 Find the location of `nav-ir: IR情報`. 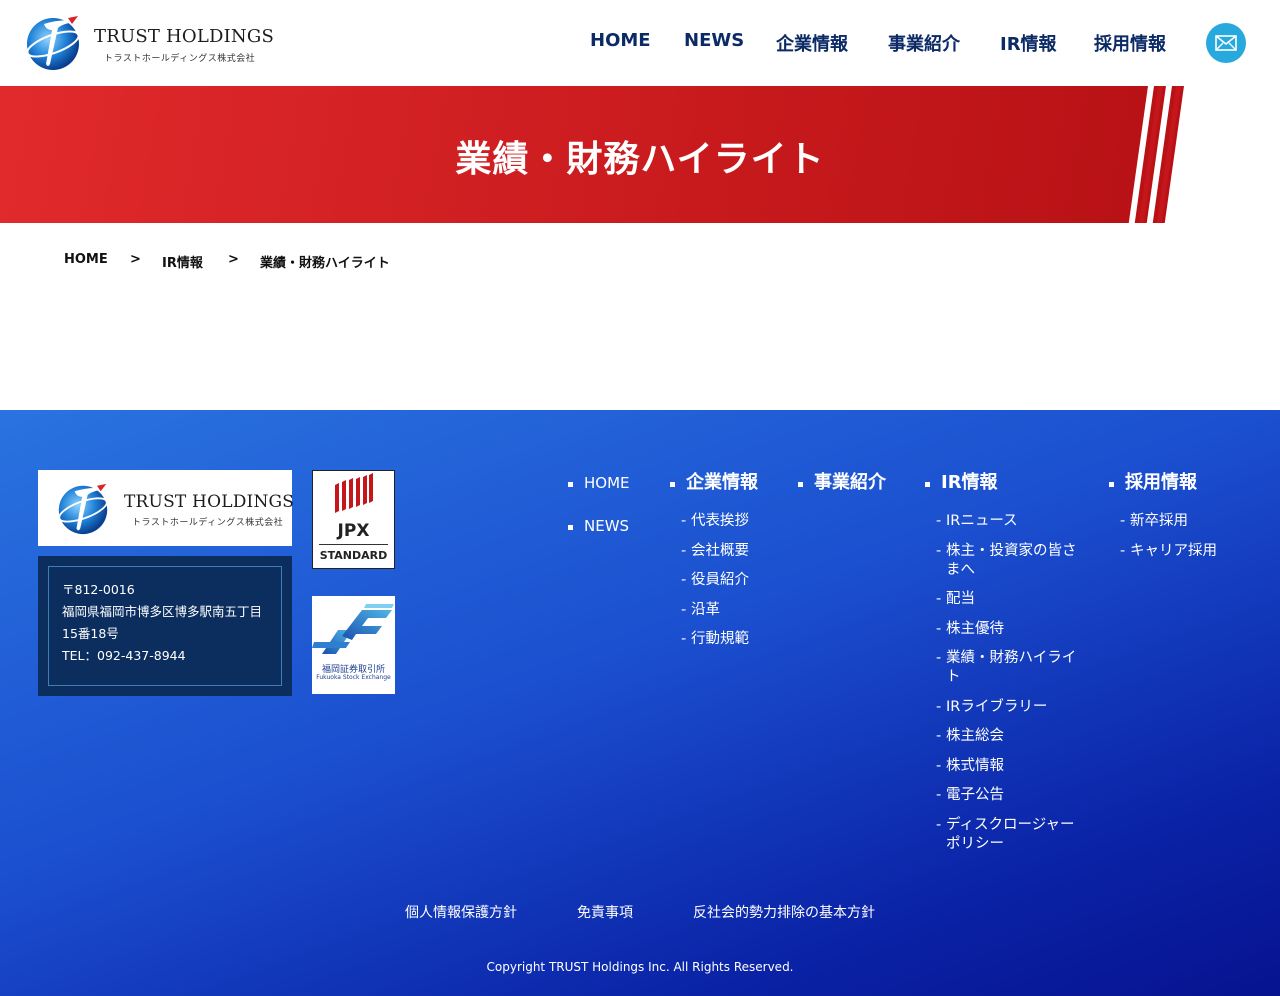

nav-ir: IR情報 is located at coordinates (1028, 43).